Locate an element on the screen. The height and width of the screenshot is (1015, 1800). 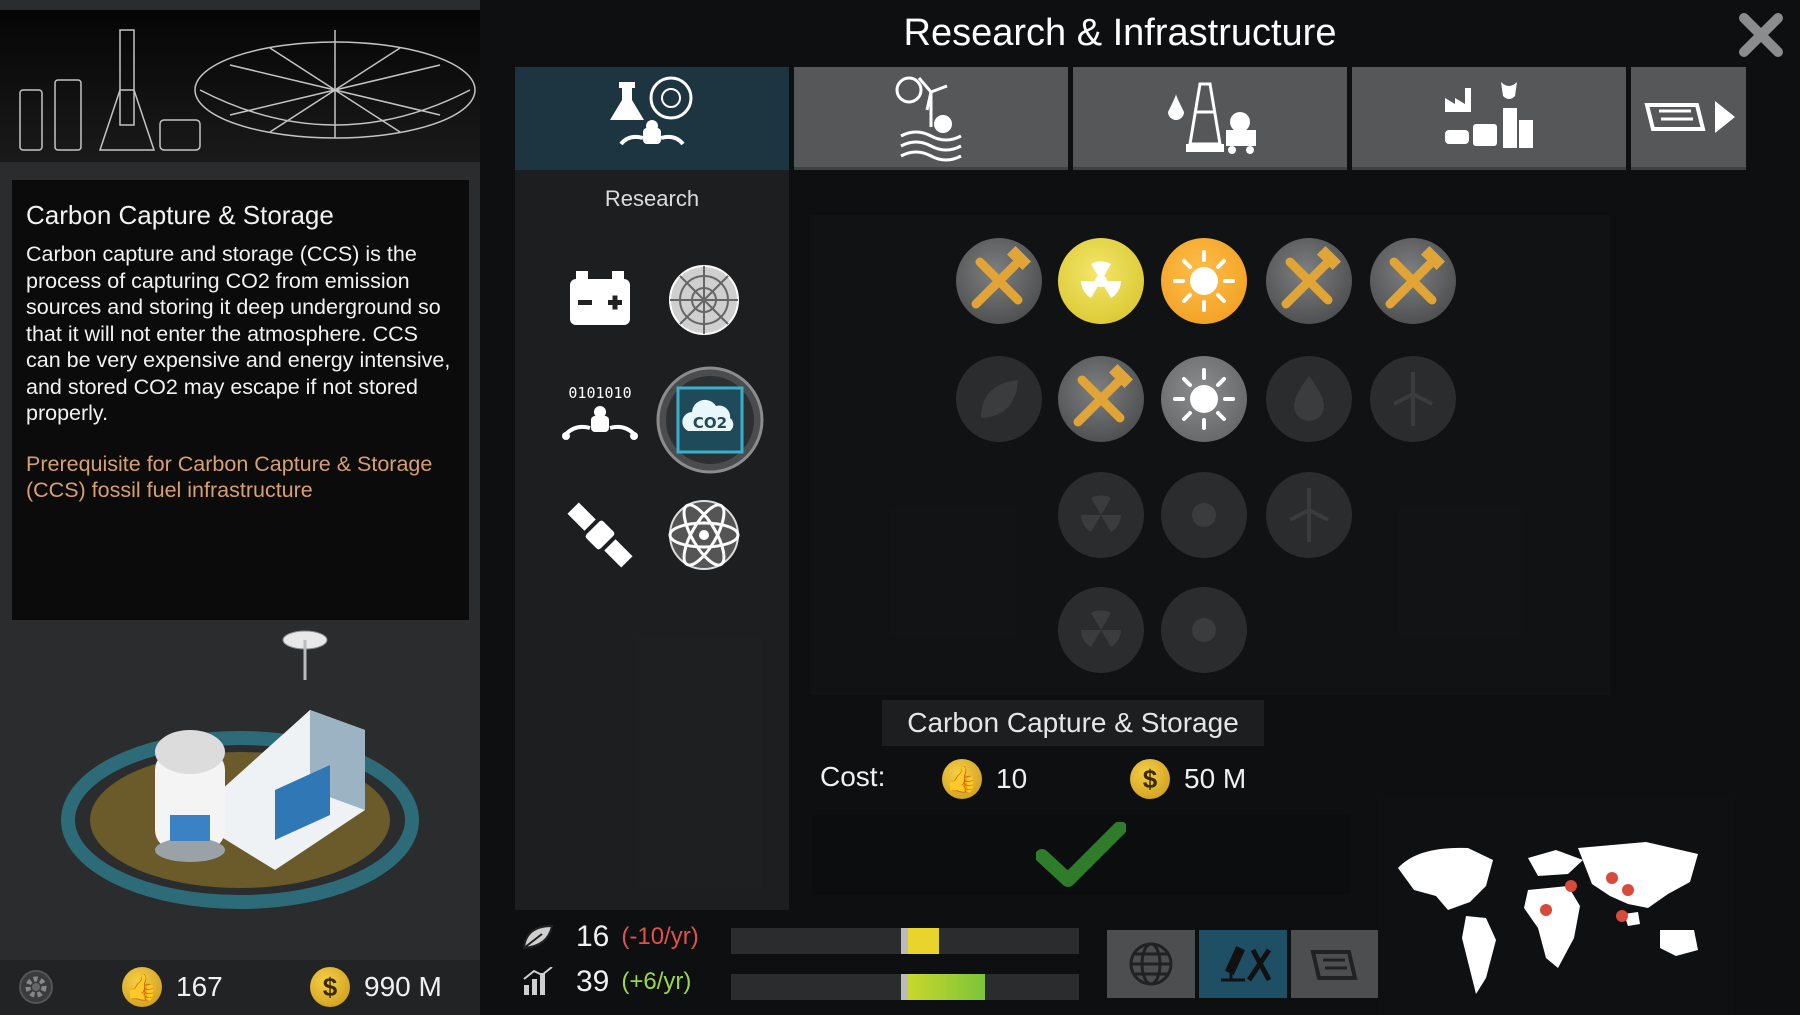
page-title: Research & Infrastructure is located at coordinates (1120, 33).